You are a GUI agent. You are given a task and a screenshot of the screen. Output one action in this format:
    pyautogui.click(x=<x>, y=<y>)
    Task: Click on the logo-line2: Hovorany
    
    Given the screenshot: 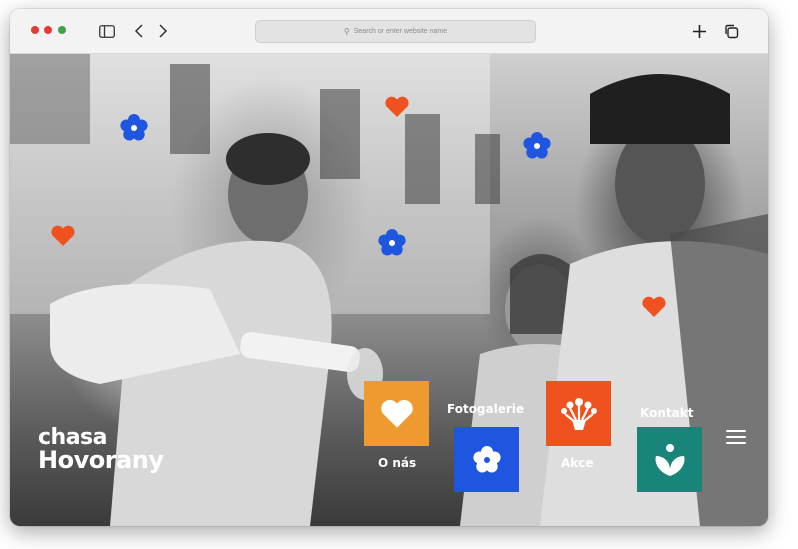 What is the action you would take?
    pyautogui.click(x=101, y=460)
    